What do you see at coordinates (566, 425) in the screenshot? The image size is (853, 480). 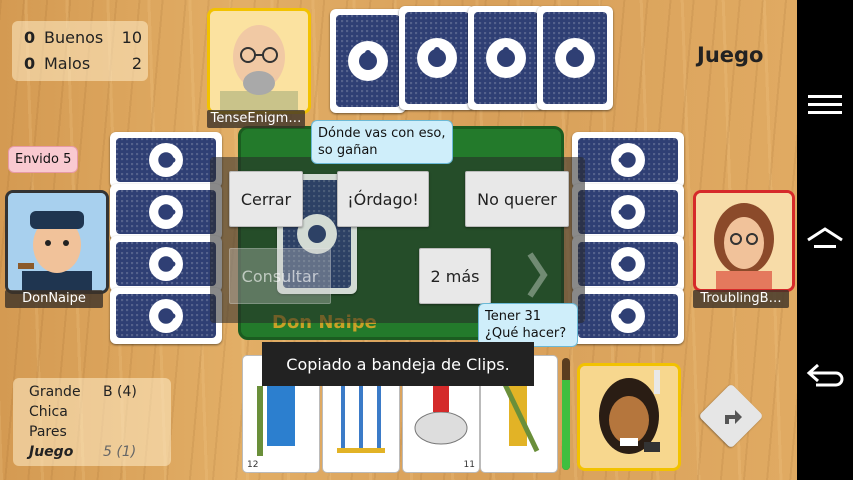 I see `turn-timer-fill` at bounding box center [566, 425].